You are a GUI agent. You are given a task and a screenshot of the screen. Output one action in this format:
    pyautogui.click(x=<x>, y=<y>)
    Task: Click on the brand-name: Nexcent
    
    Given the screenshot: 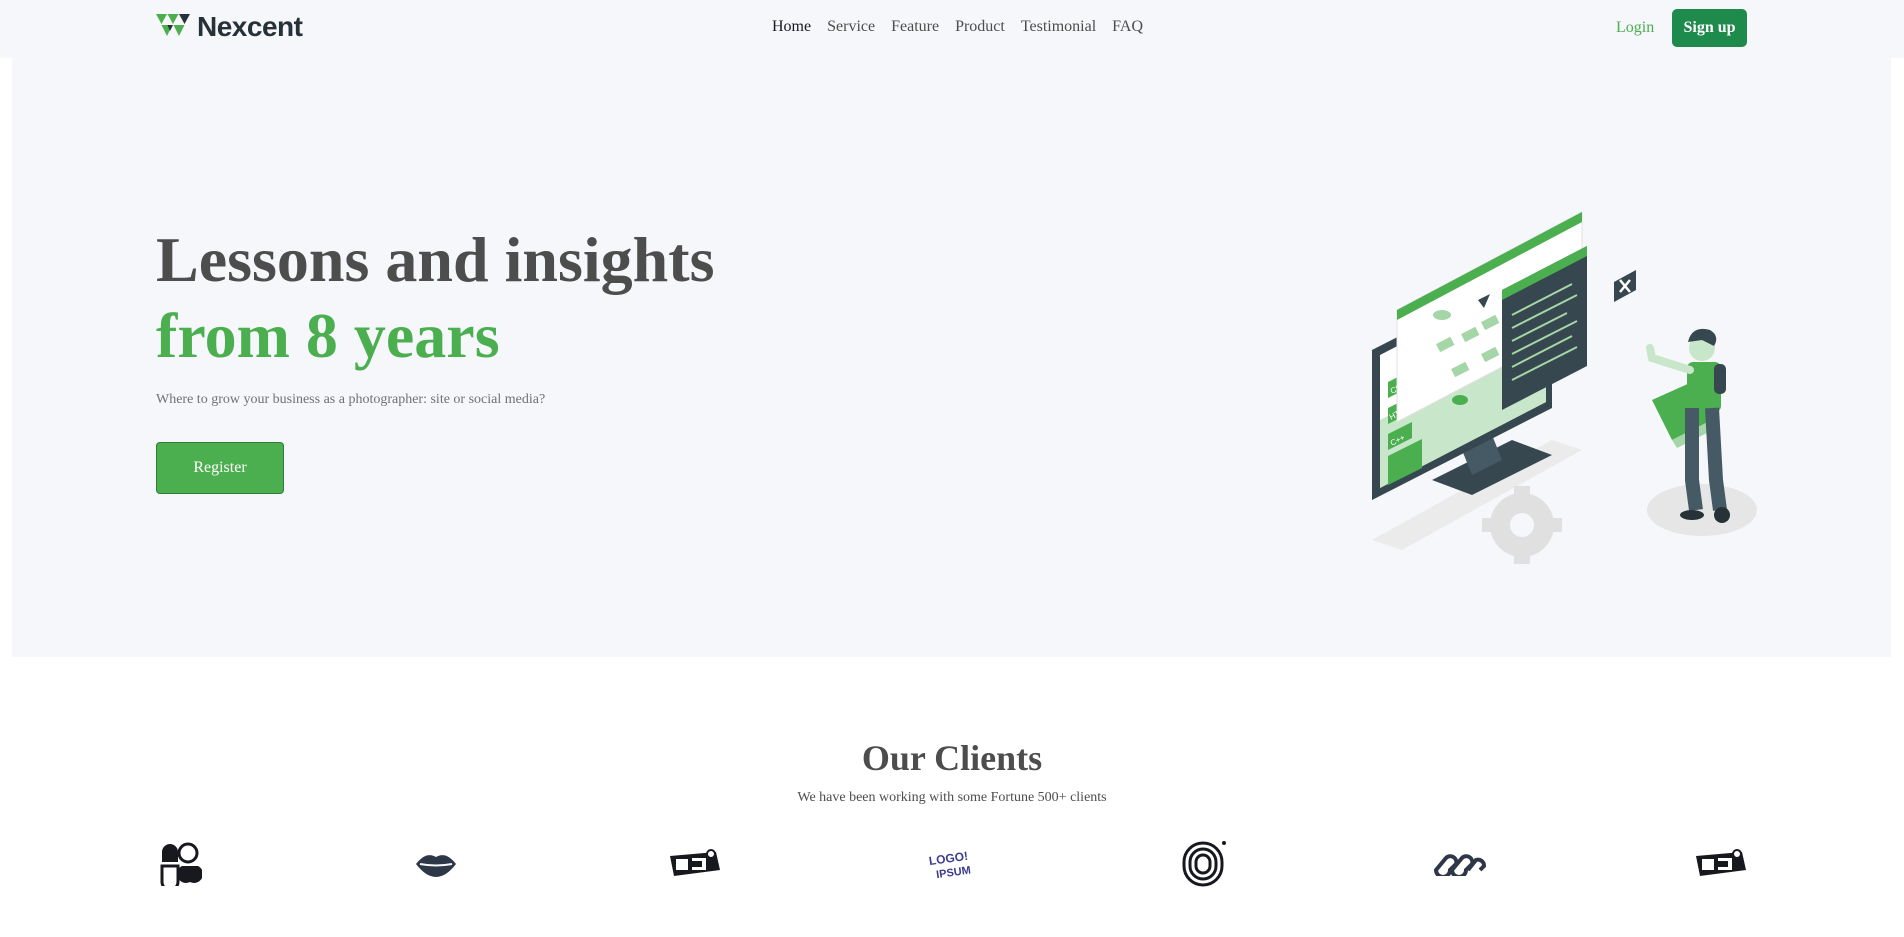 What is the action you would take?
    pyautogui.click(x=250, y=26)
    